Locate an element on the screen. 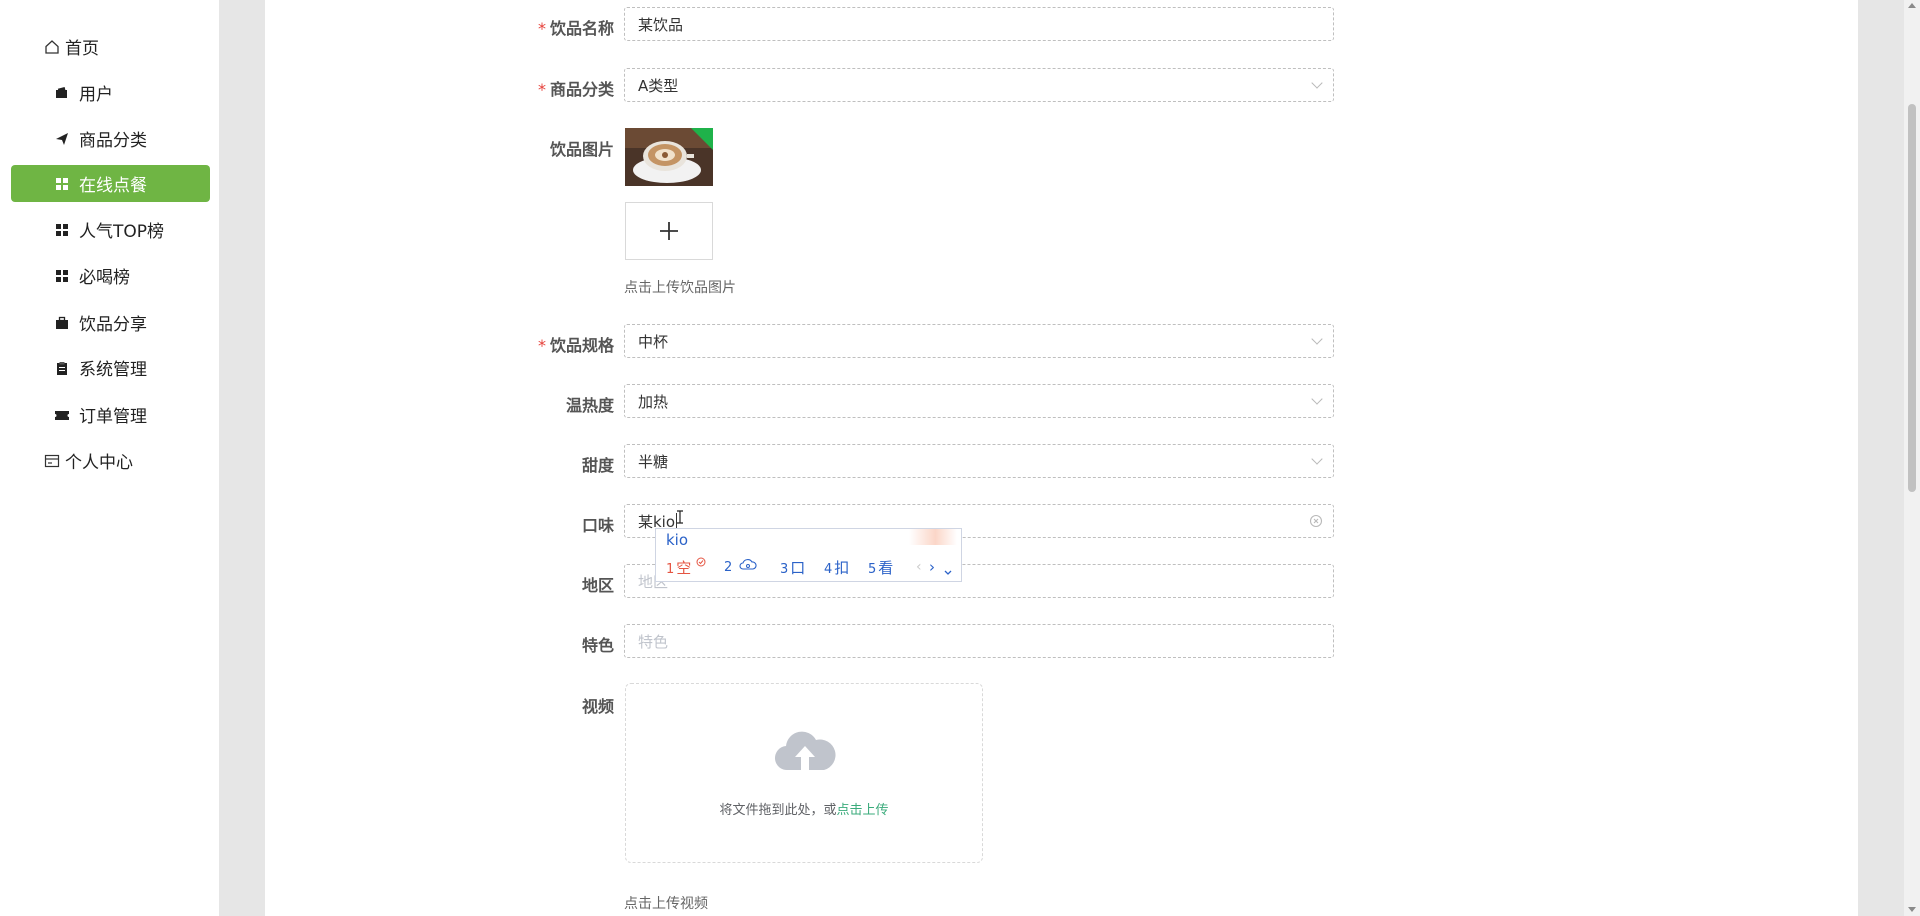 The image size is (1920, 916). sidebar-item-label: 在线点餐 is located at coordinates (113, 186).